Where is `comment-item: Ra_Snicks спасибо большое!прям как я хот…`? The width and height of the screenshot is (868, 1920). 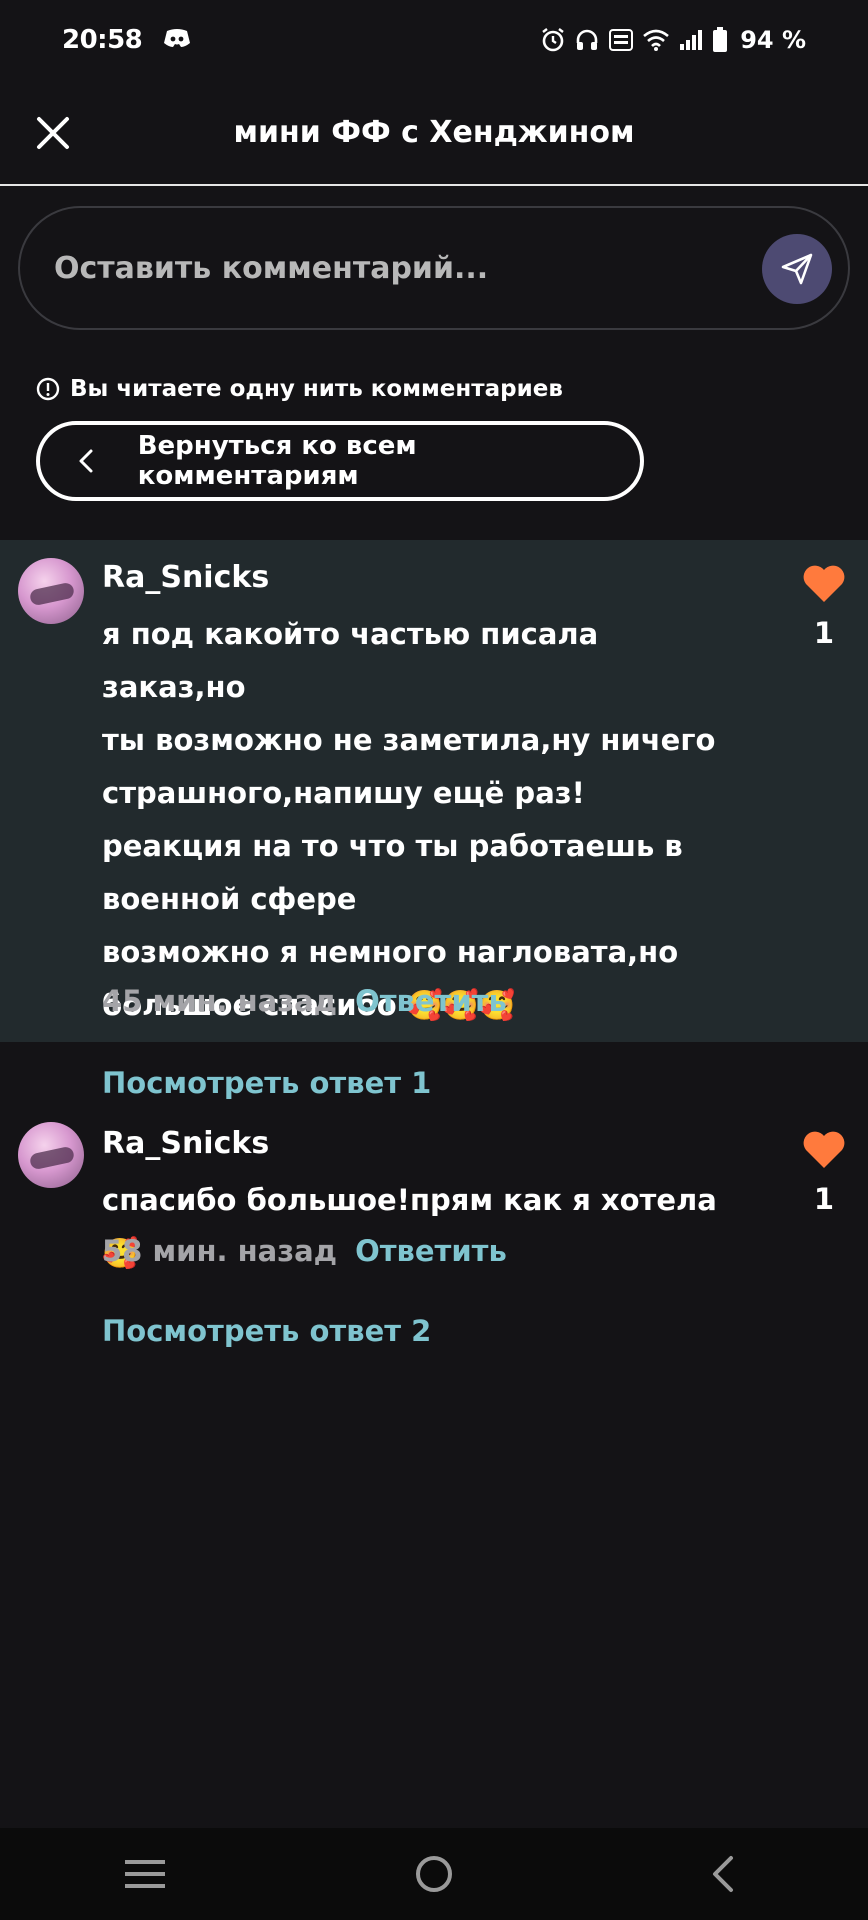
comment-item: Ra_Snicks спасибо большое!прям как я хот… is located at coordinates (434, 1191).